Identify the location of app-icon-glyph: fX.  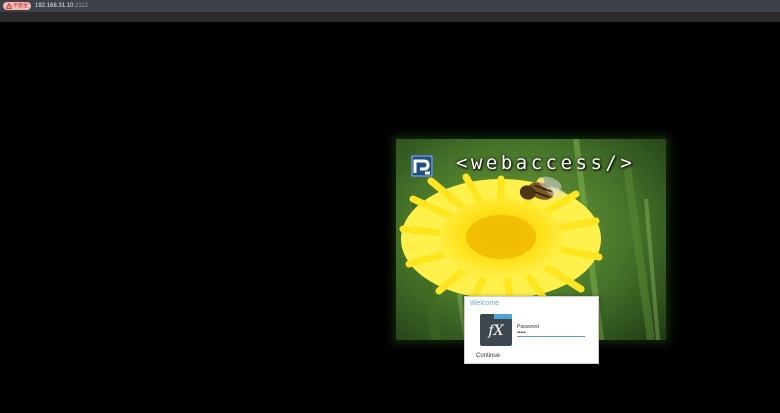
(496, 331).